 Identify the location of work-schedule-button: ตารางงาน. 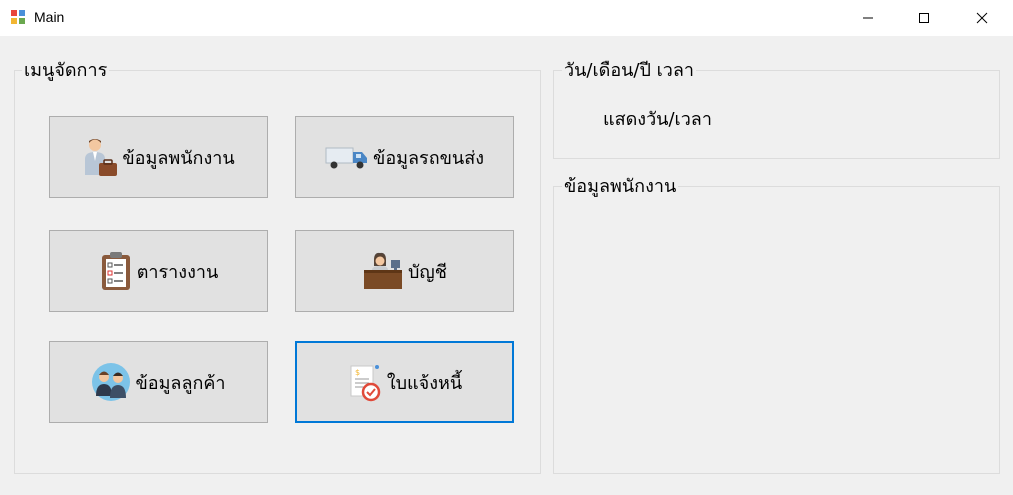
(158, 271).